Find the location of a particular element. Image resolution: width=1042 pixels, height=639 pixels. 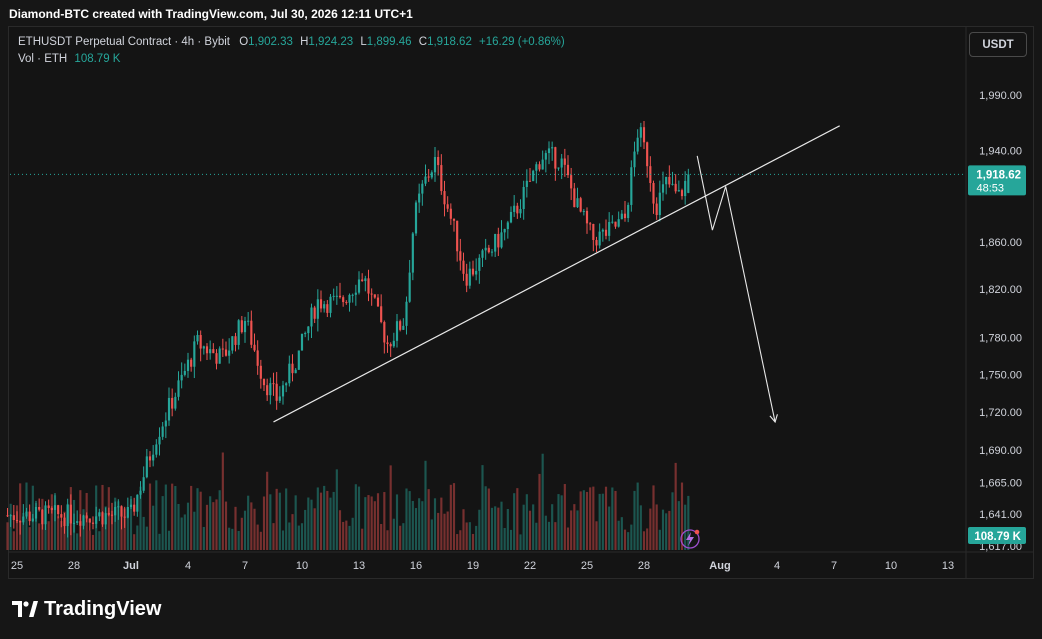

x-tick-label: 10 is located at coordinates (302, 566).